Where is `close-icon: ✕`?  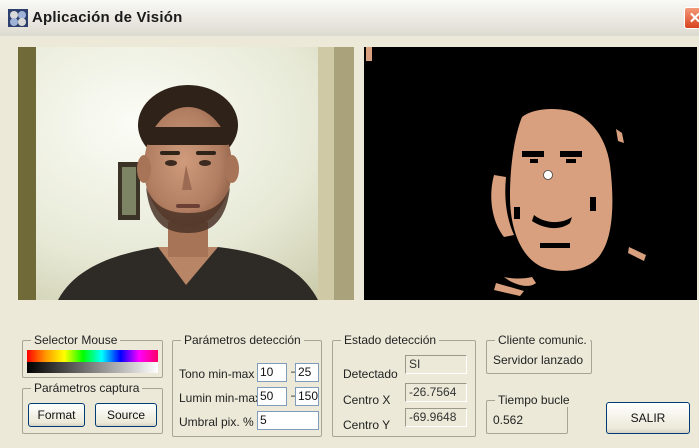 close-icon: ✕ is located at coordinates (693, 18).